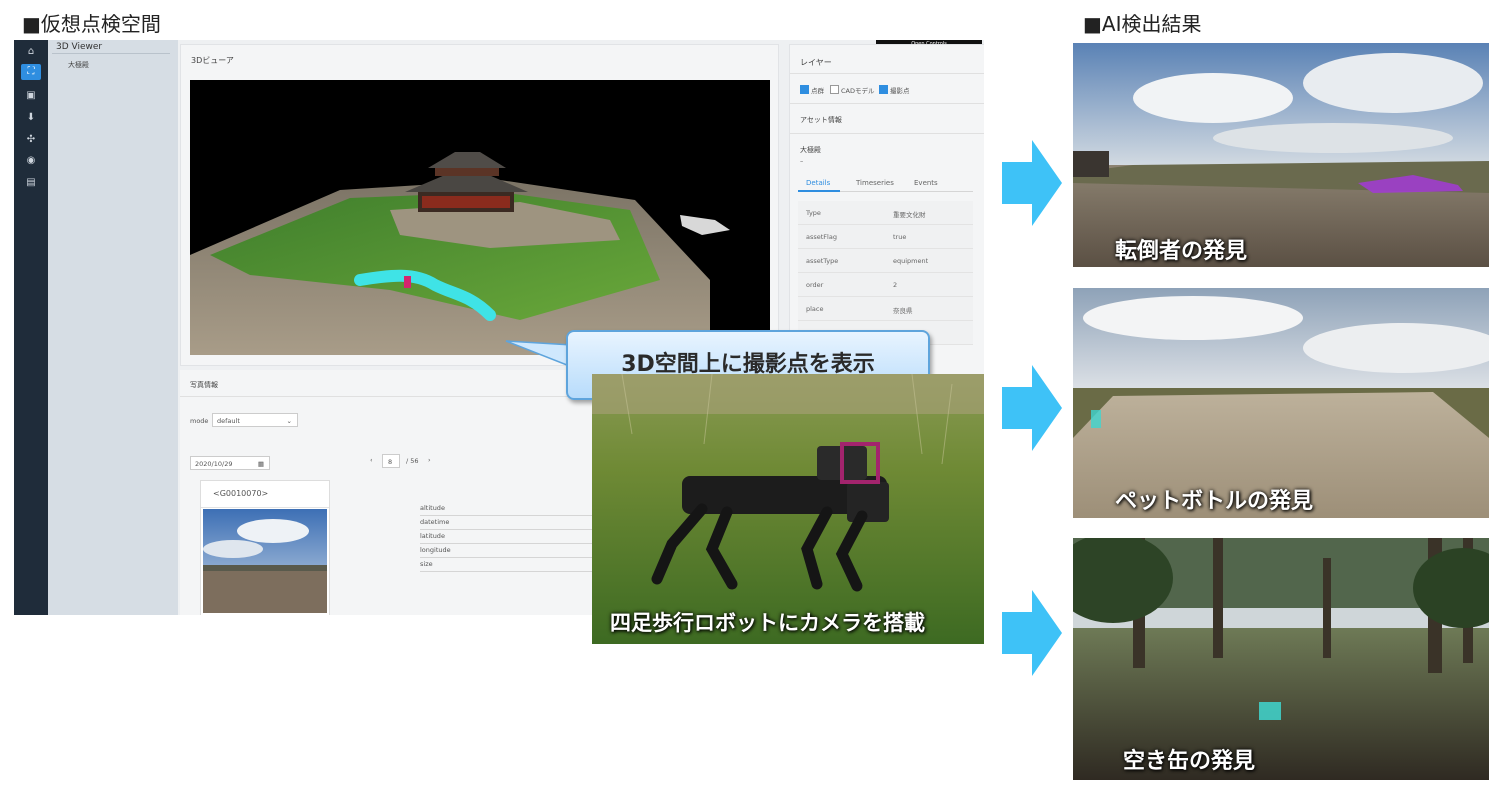 Image resolution: width=1511 pixels, height=787 pixels. I want to click on side-structure, so click(705, 225).